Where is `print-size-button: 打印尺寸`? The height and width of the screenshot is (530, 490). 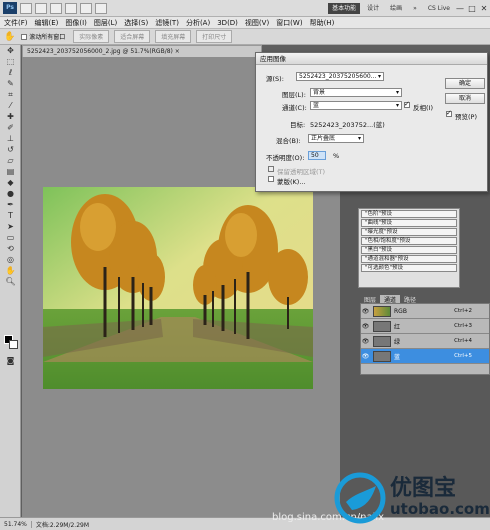
print-size-button: 打印尺寸 is located at coordinates (214, 36).